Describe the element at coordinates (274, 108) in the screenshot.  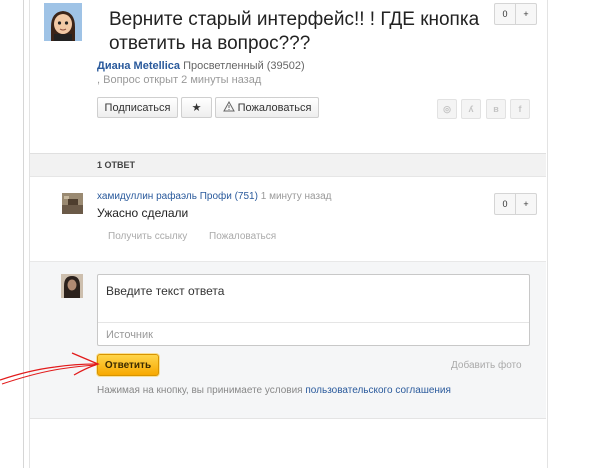
I see `report-question-label: Пожаловаться` at that location.